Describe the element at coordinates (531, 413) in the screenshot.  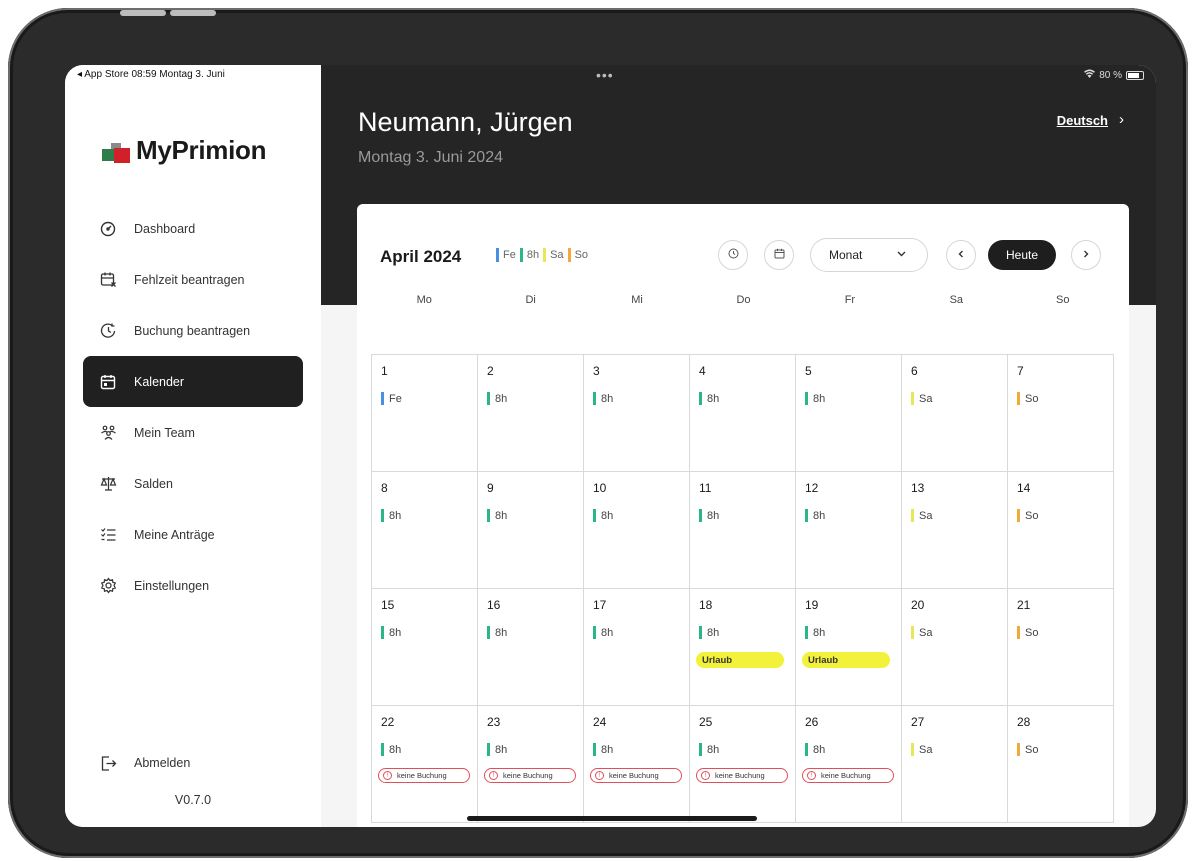
I see `calendar-day-cell: 2 8h` at that location.